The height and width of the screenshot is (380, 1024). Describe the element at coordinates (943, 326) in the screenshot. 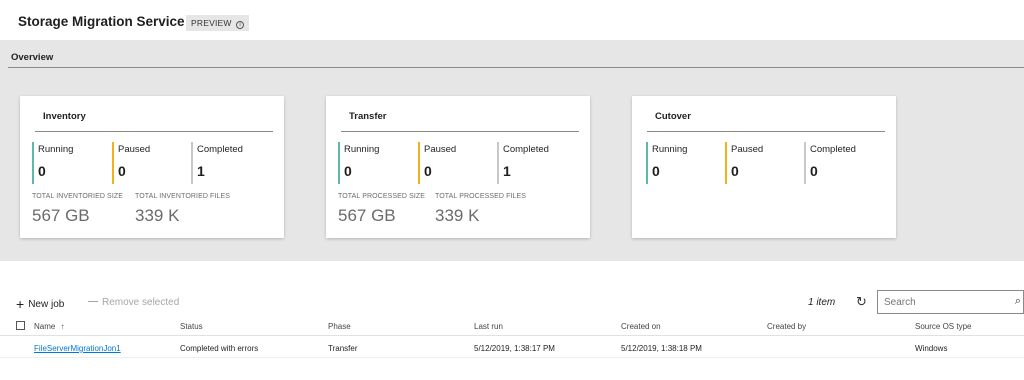

I see `column-header-source-os-type: Source OS type` at that location.